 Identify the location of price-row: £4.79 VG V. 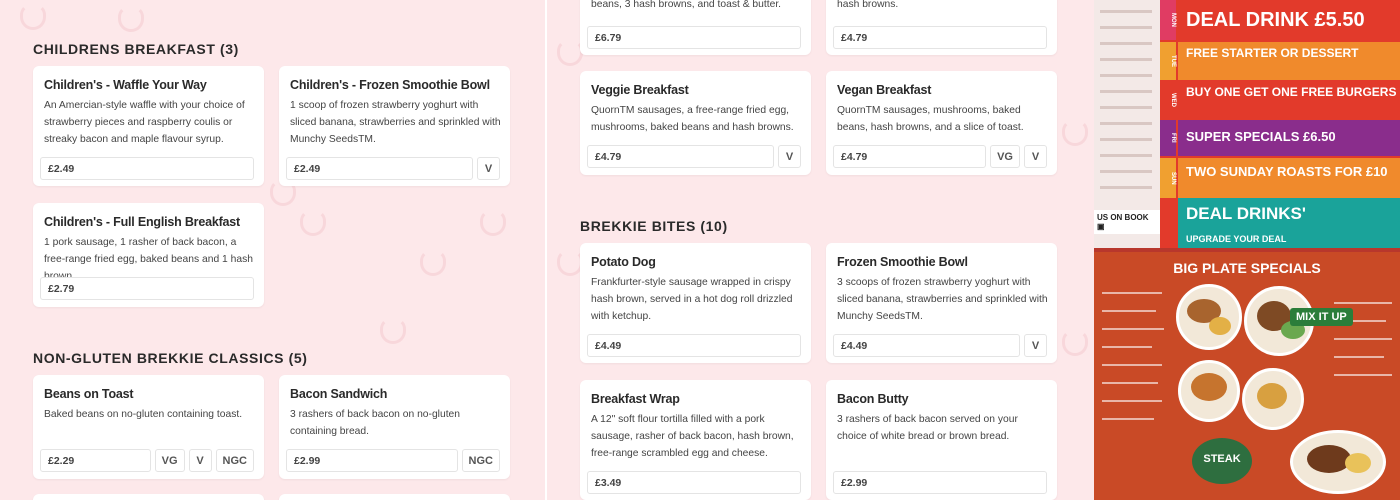
(940, 156).